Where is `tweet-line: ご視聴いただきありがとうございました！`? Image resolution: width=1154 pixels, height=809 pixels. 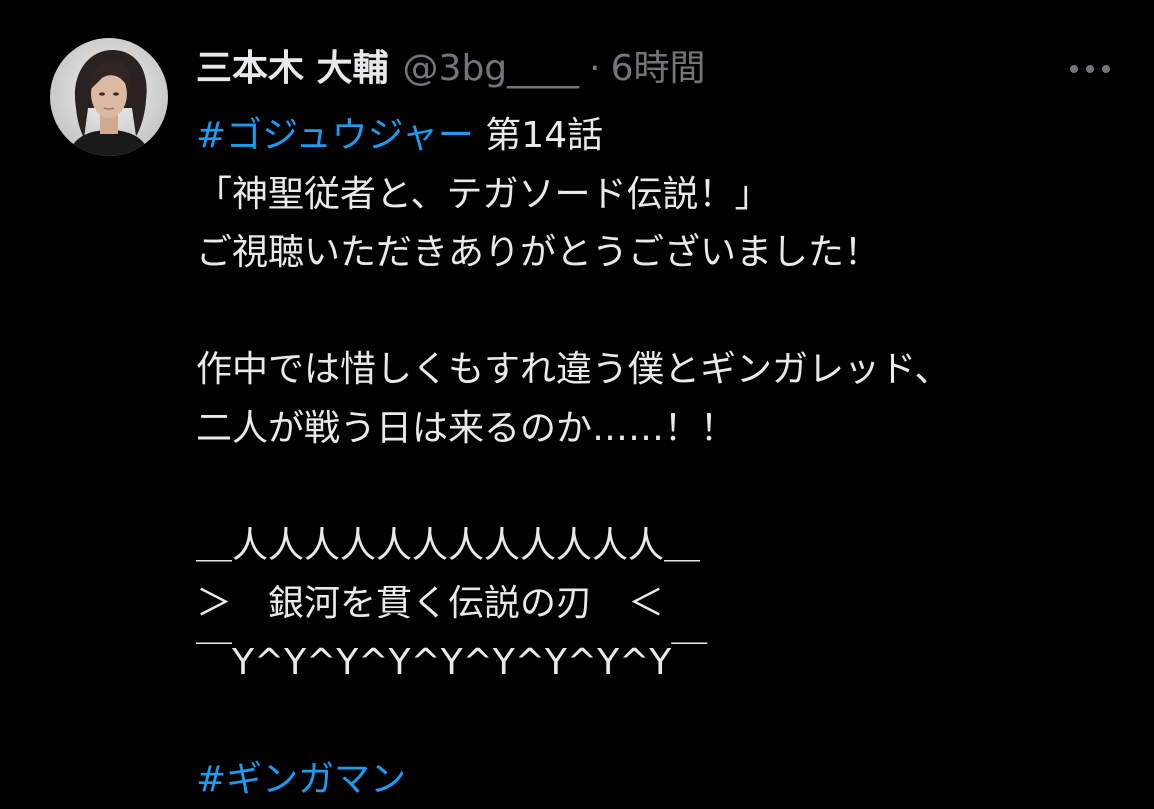 tweet-line: ご視聴いただきありがとうございました！ is located at coordinates (666, 253).